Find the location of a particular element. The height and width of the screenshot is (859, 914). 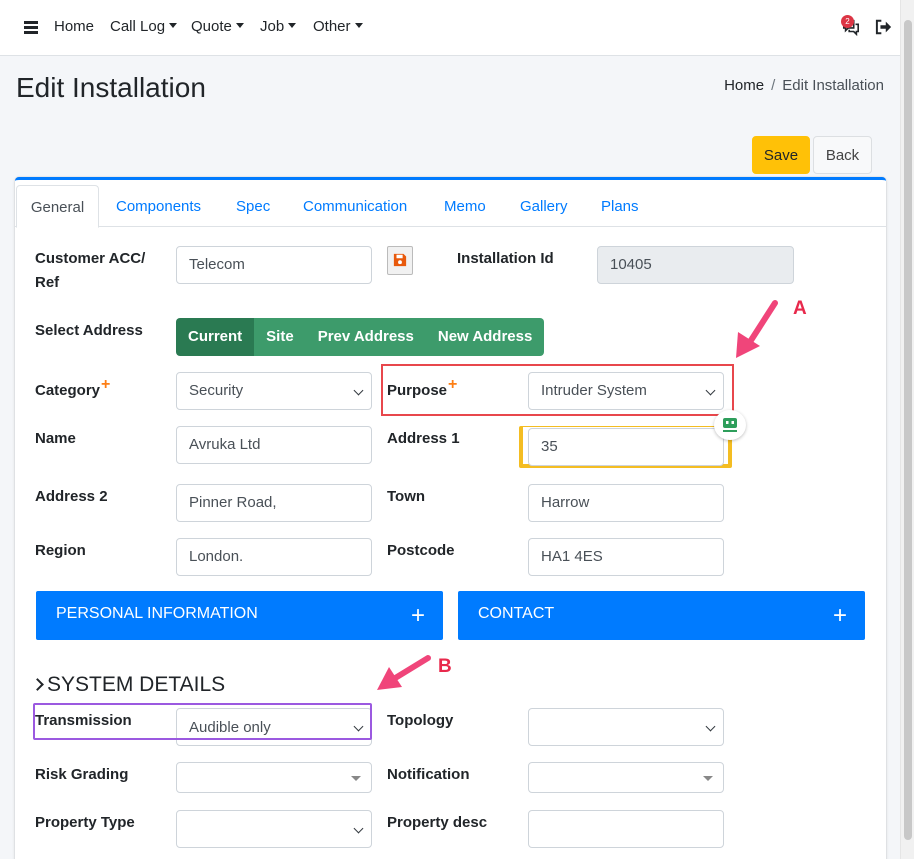

arrow-a-icon is located at coordinates (757, 329).